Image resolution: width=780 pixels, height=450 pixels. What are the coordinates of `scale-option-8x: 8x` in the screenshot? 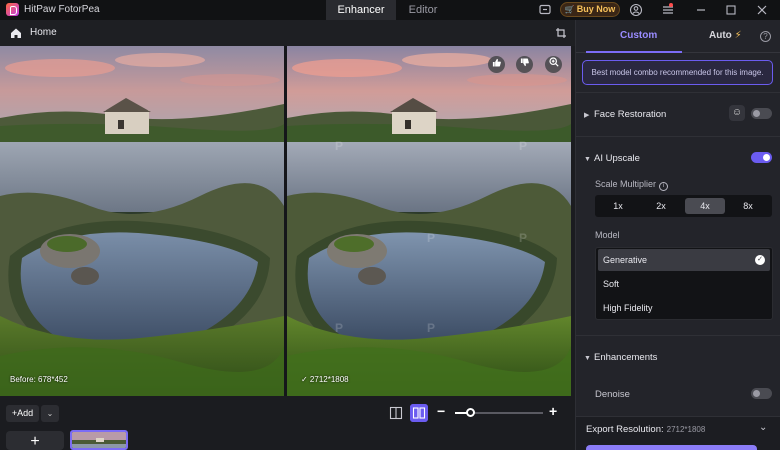 It's located at (748, 206).